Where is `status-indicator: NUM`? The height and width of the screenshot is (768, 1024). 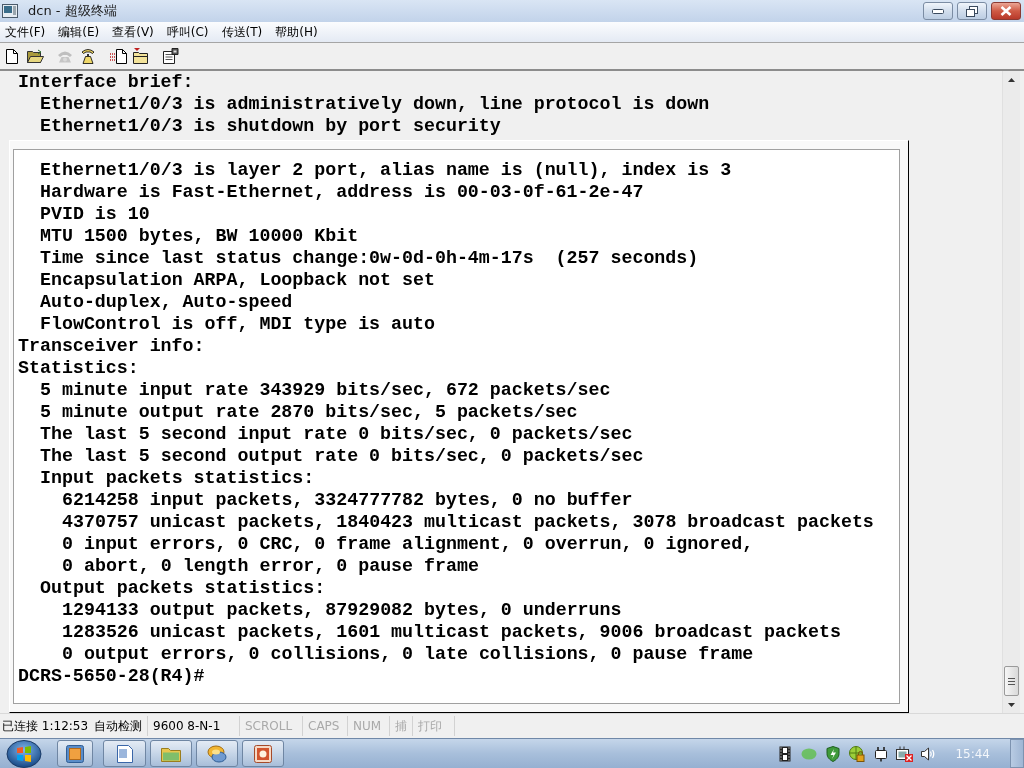 status-indicator: NUM is located at coordinates (367, 726).